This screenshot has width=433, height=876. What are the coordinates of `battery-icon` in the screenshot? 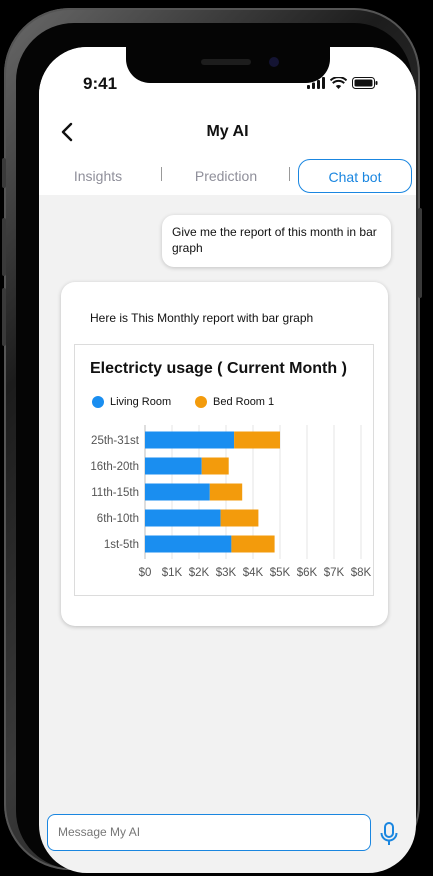 It's located at (365, 83).